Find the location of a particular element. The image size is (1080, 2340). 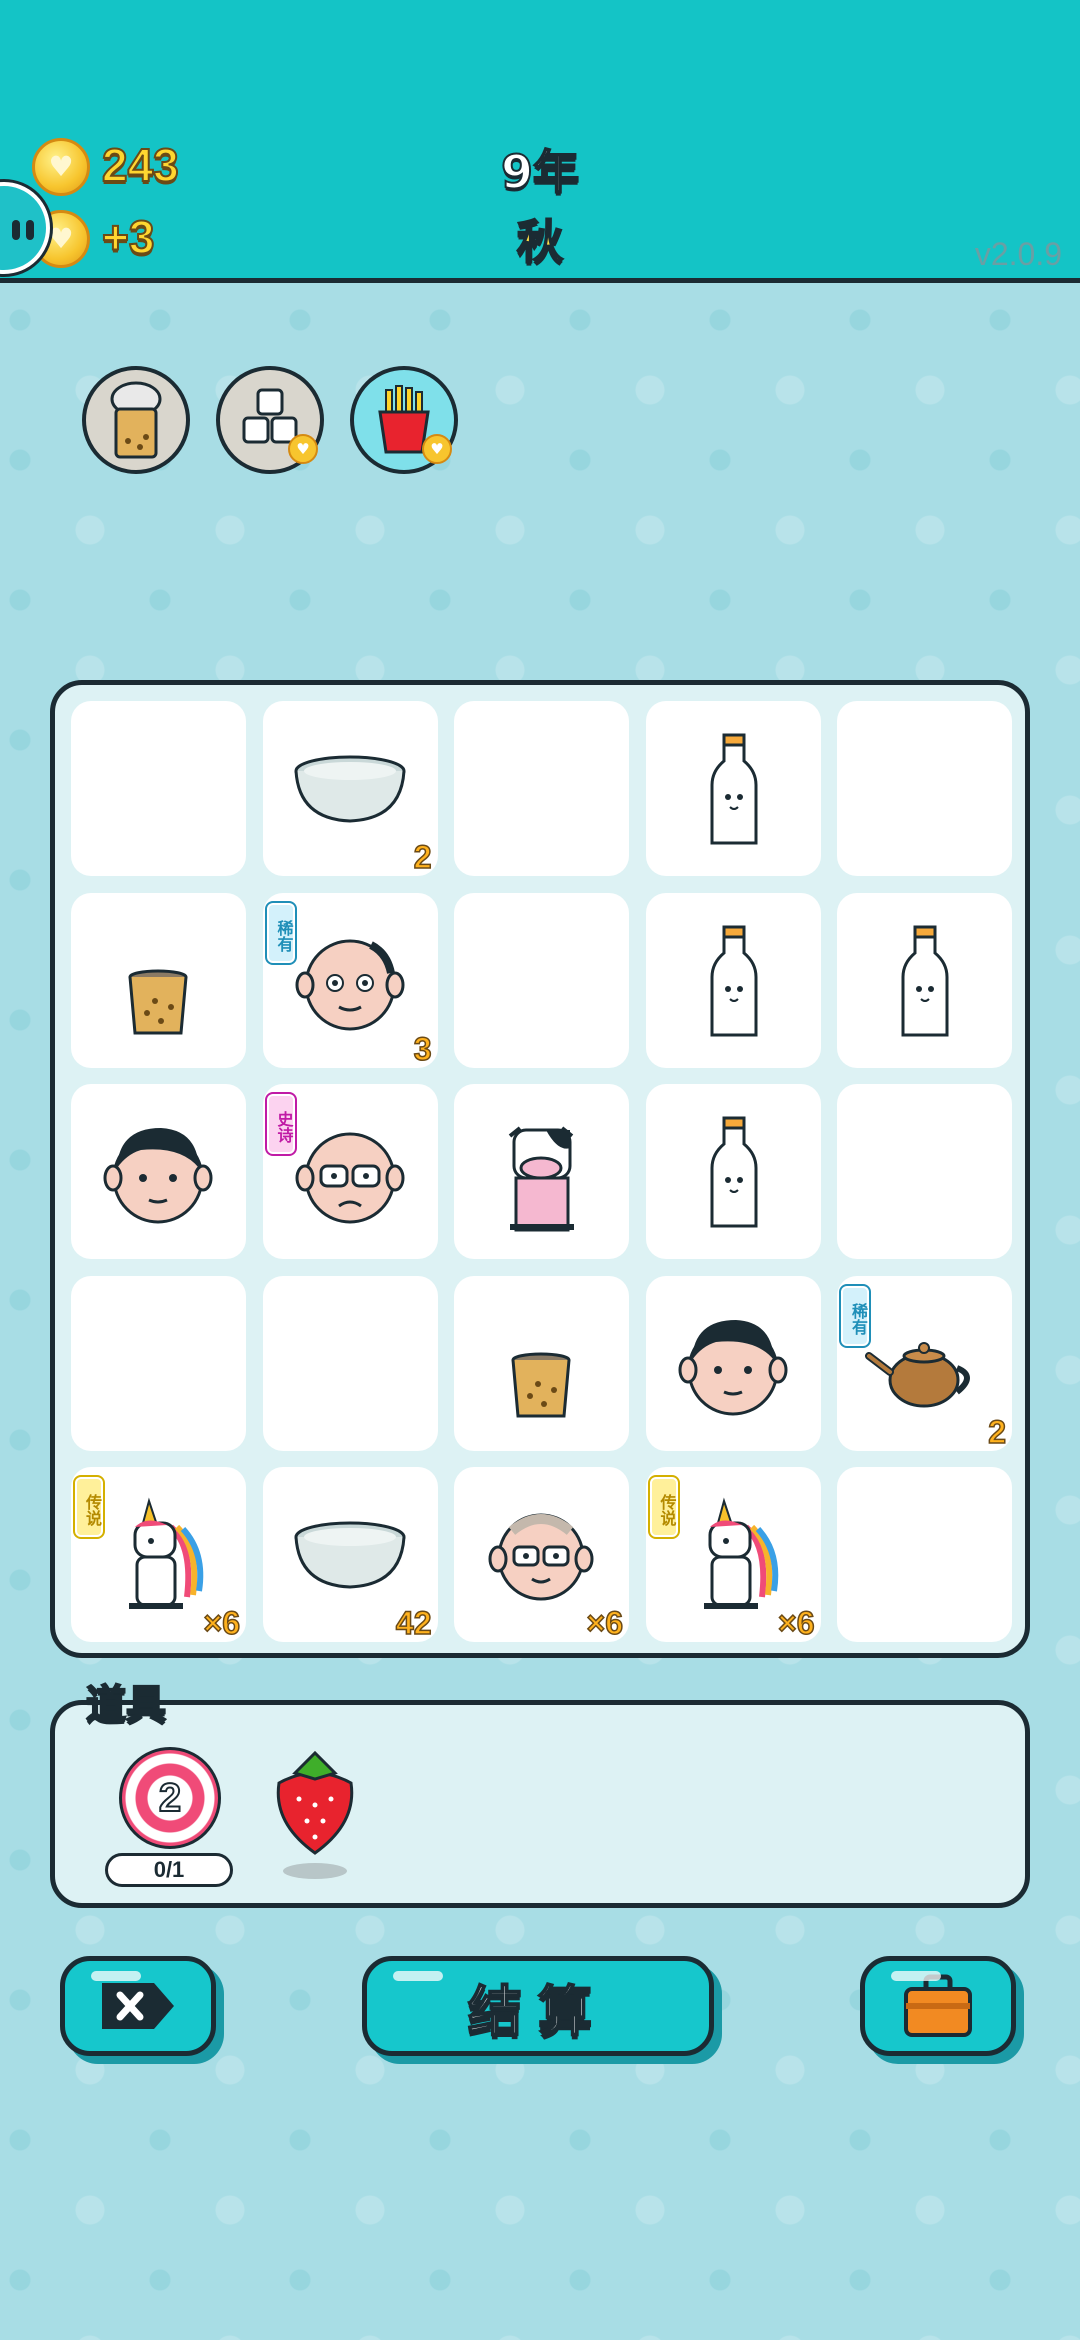

board-cell: 42 is located at coordinates (350, 1554).